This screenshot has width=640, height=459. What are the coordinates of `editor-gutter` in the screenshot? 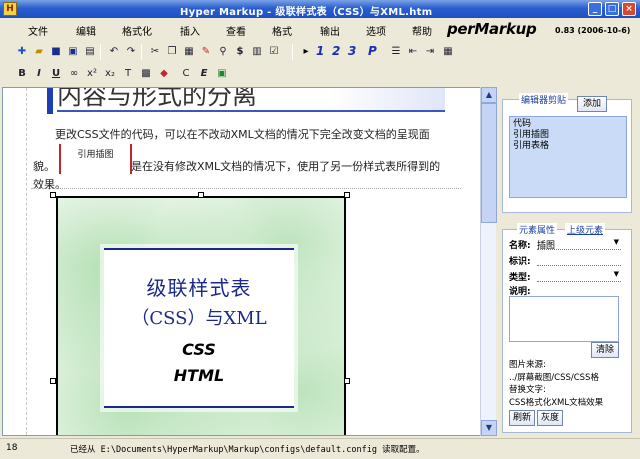 It's located at (15, 261).